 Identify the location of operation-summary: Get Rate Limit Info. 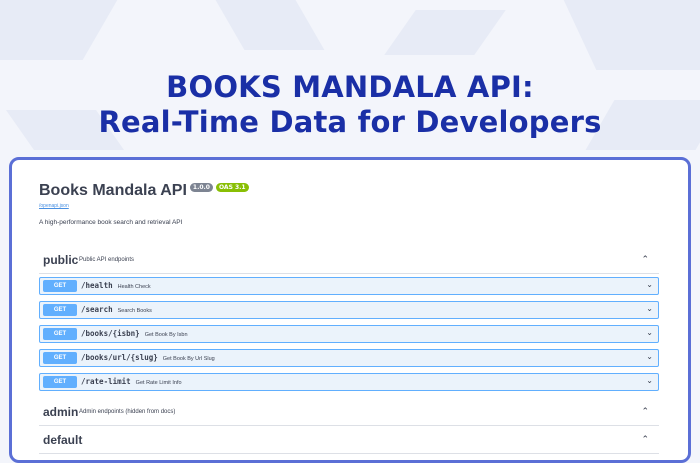
(158, 383).